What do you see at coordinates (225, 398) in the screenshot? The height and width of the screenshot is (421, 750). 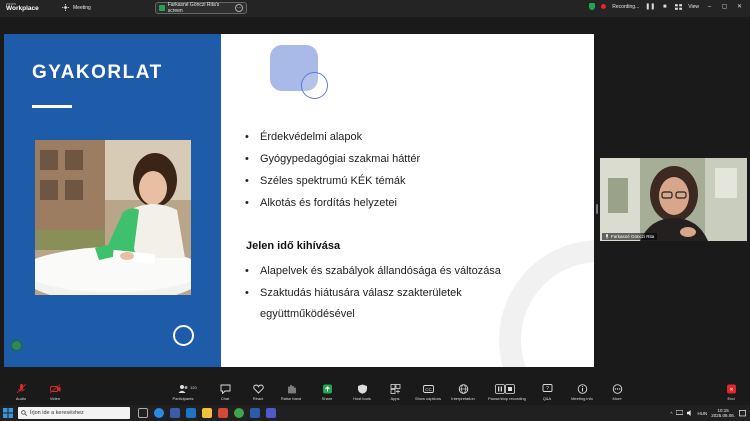 I see `chat-label: Chat` at bounding box center [225, 398].